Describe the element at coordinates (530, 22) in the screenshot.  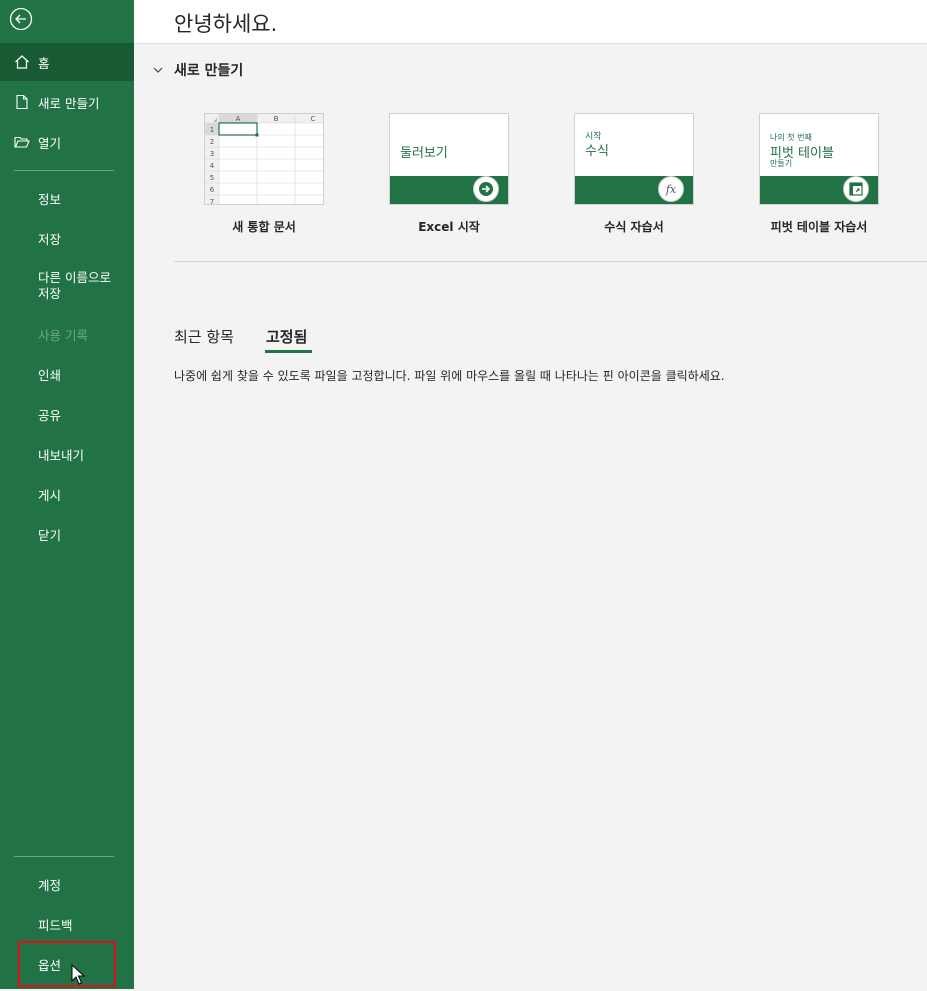
I see `greeting-header: 안녕하세요.` at that location.